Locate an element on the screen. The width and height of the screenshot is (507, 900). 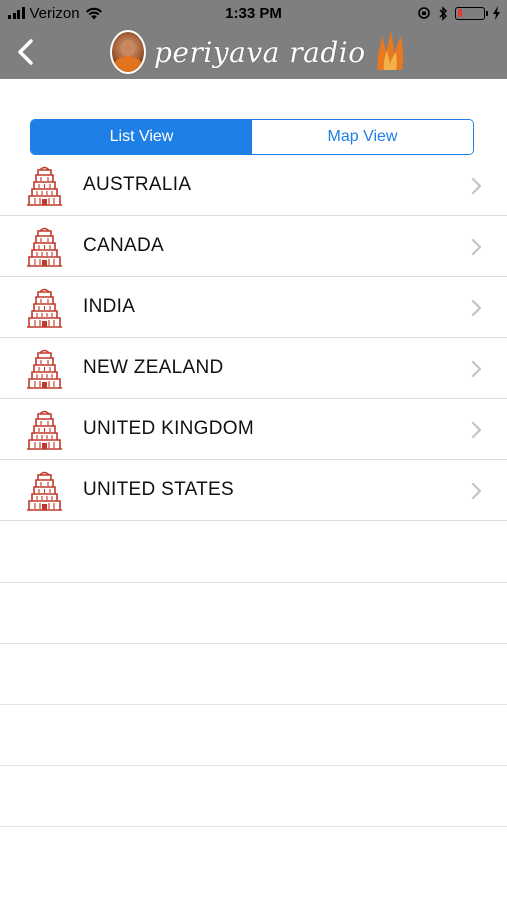
country-row: AUSTRALIA is located at coordinates (253, 185).